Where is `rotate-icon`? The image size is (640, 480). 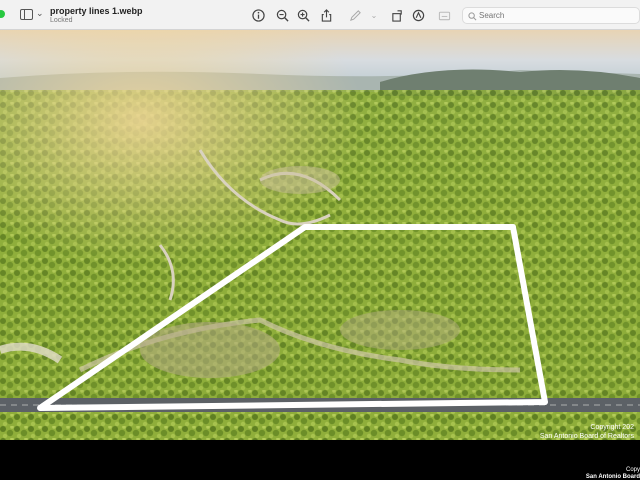
rotate-icon is located at coordinates (397, 15).